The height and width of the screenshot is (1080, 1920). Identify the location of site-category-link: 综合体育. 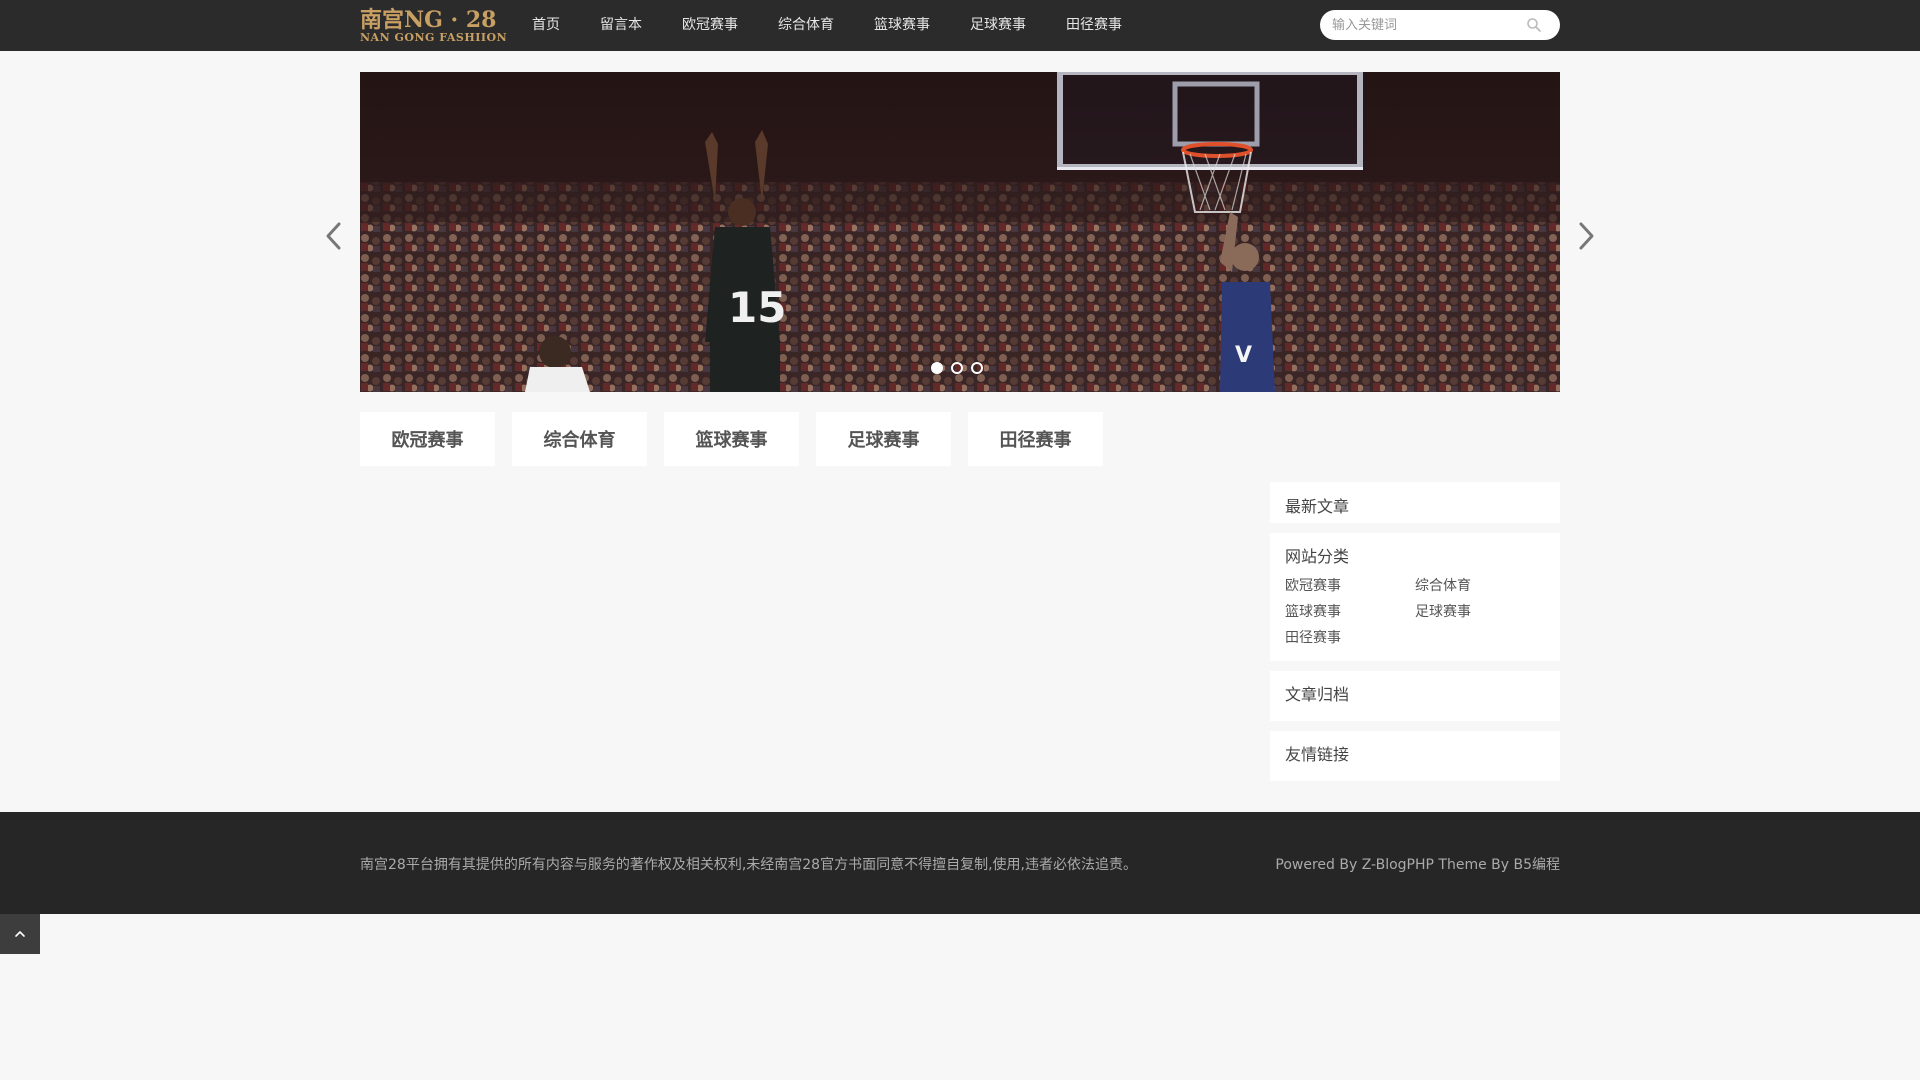
(1480, 586).